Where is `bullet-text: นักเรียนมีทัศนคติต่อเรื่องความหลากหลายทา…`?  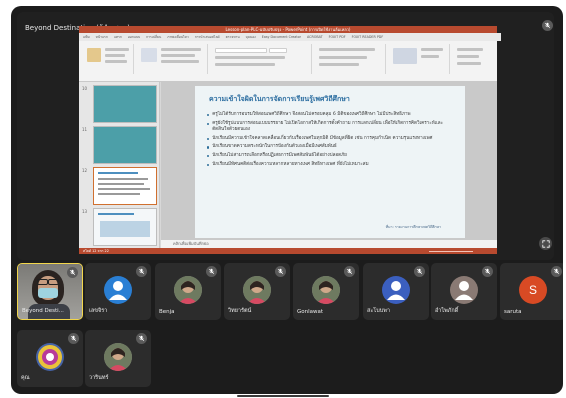
bullet-text: นักเรียนมีทัศนคติต่อเรื่องความหลากหลายทา… is located at coordinates (290, 164).